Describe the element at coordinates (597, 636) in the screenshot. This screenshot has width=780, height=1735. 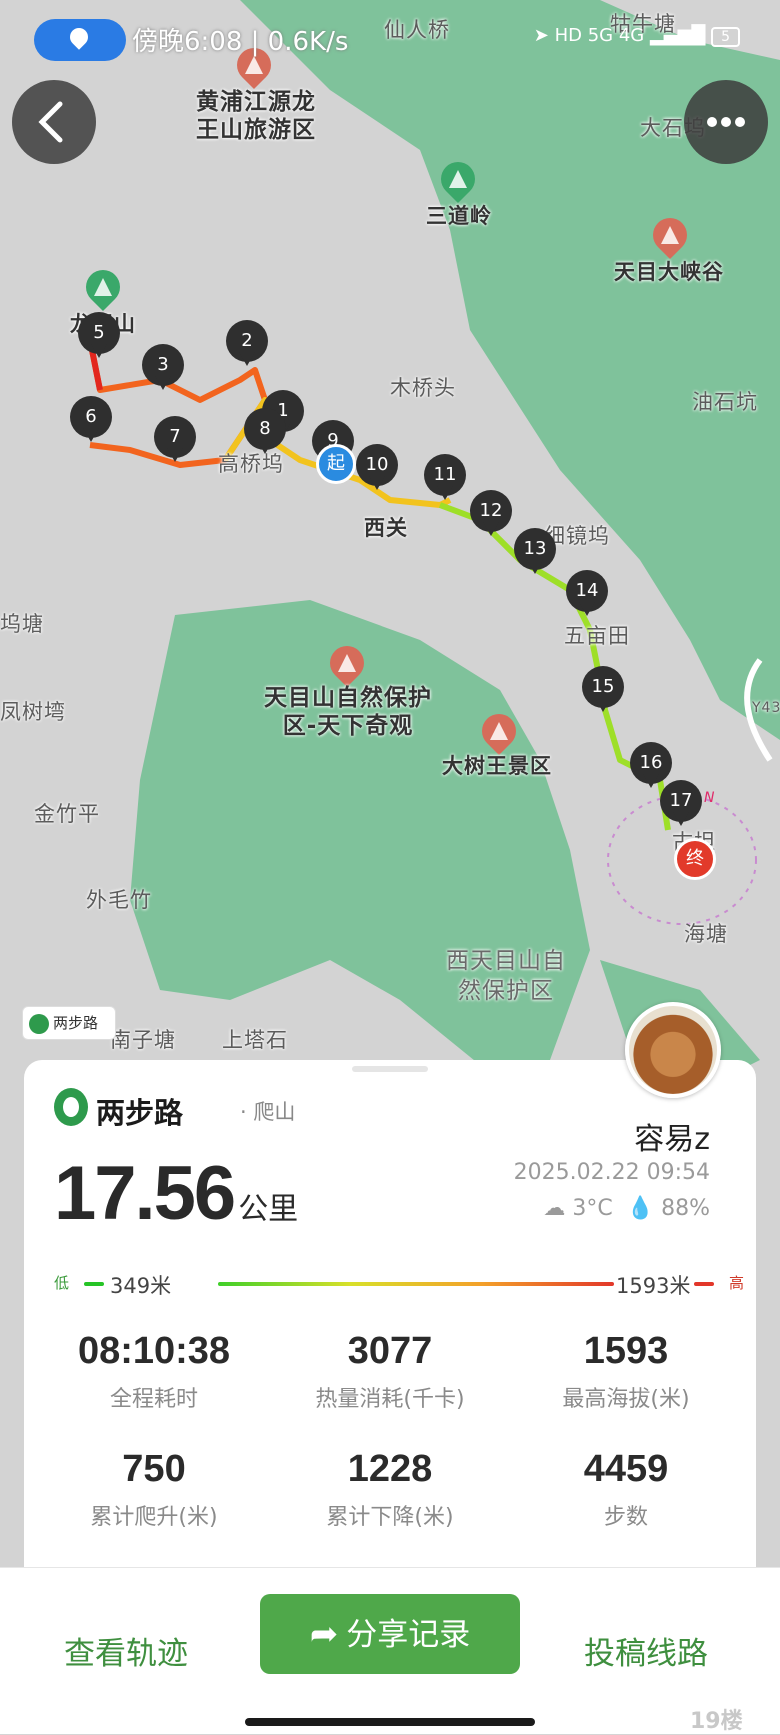
I see `map-label: 五亩田` at that location.